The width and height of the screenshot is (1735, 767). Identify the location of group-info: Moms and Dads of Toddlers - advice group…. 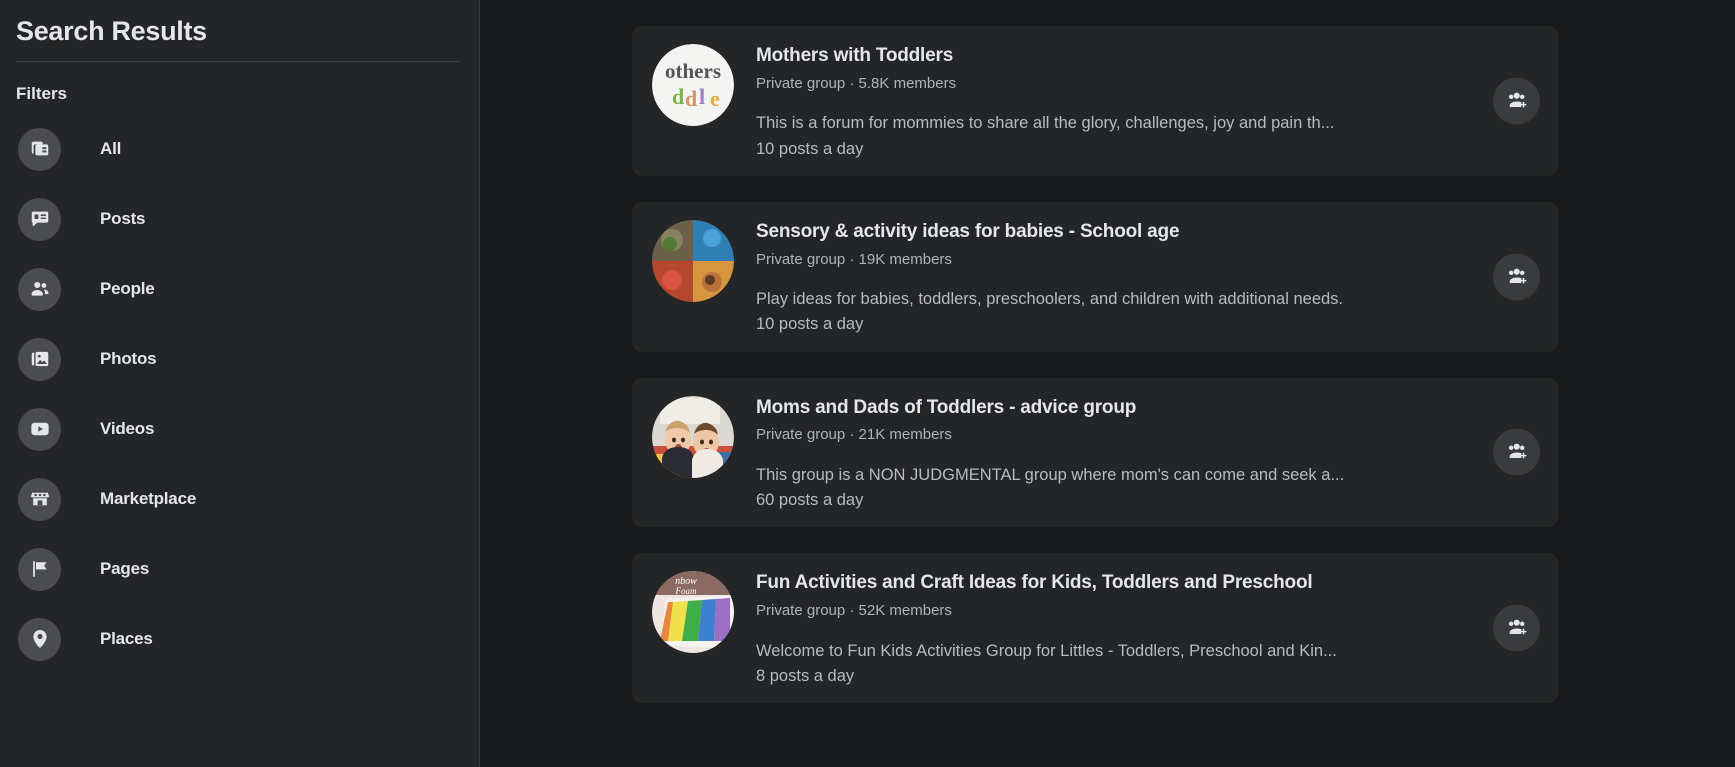
(1148, 453).